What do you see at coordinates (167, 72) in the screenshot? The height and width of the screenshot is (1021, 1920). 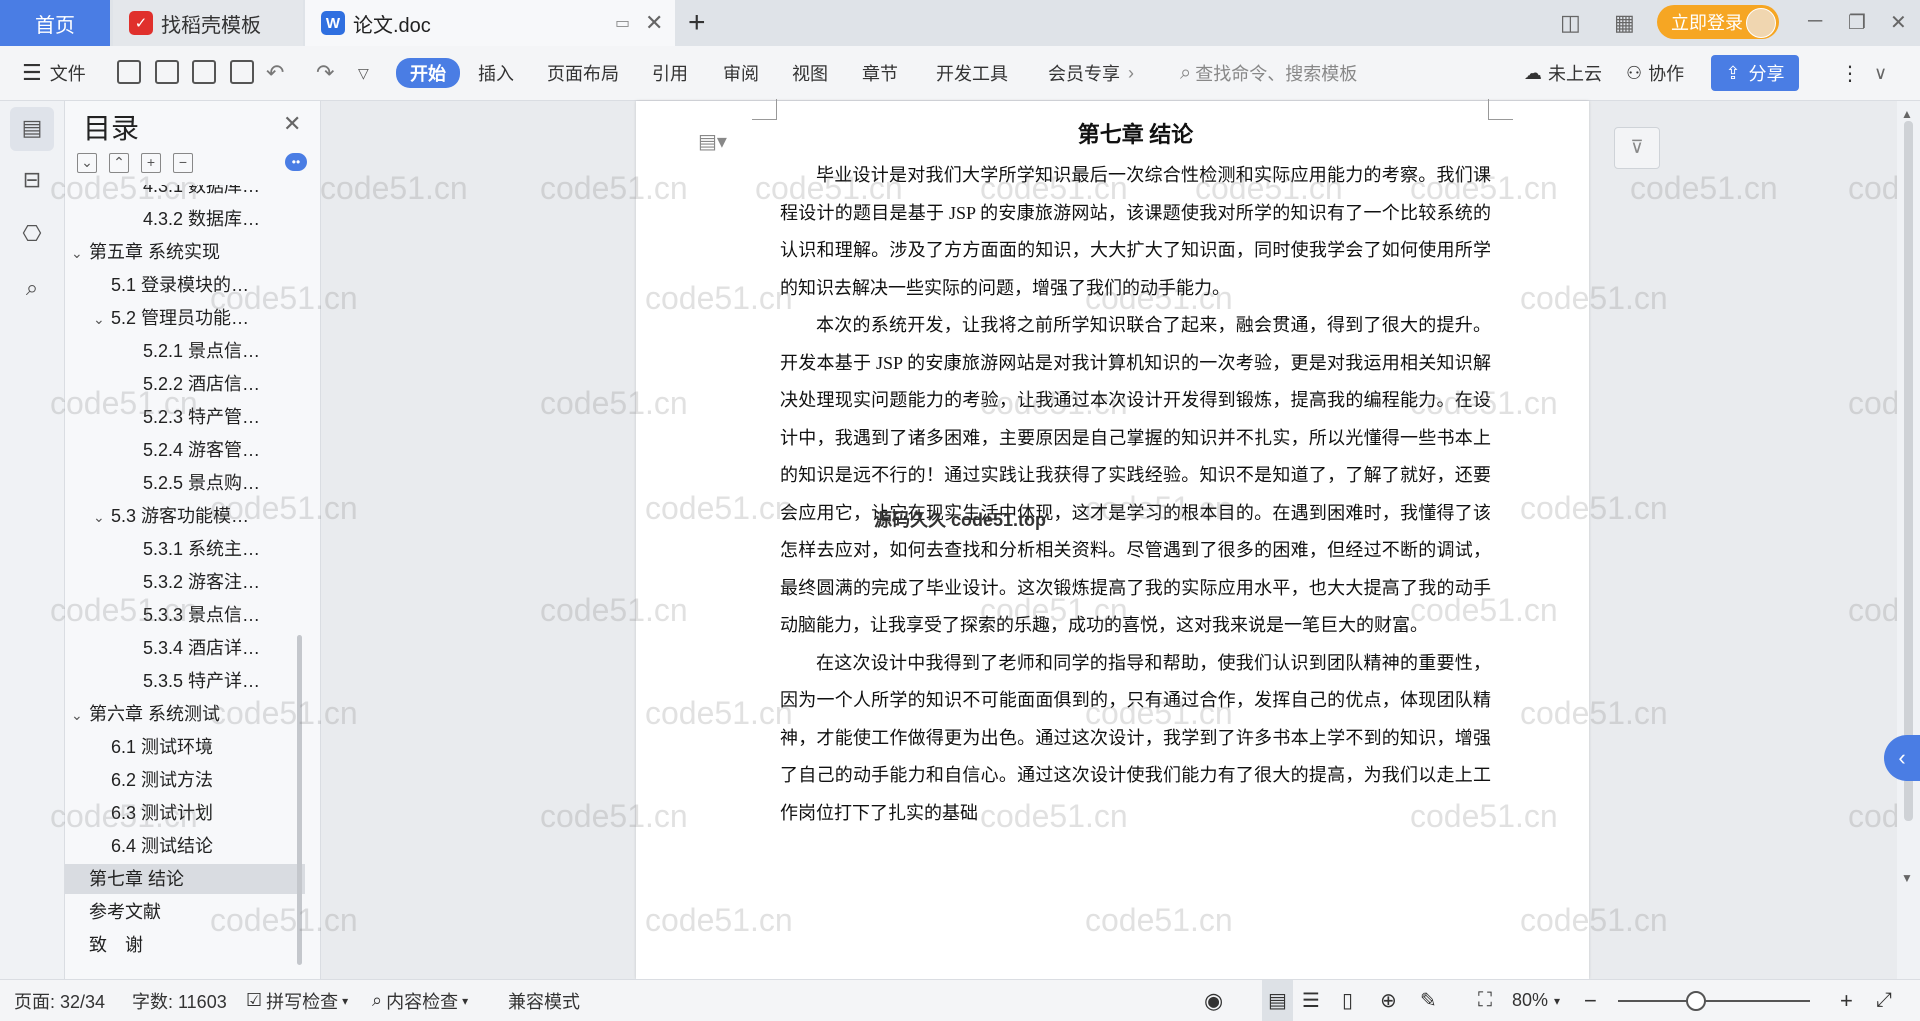 I see `export-icon` at bounding box center [167, 72].